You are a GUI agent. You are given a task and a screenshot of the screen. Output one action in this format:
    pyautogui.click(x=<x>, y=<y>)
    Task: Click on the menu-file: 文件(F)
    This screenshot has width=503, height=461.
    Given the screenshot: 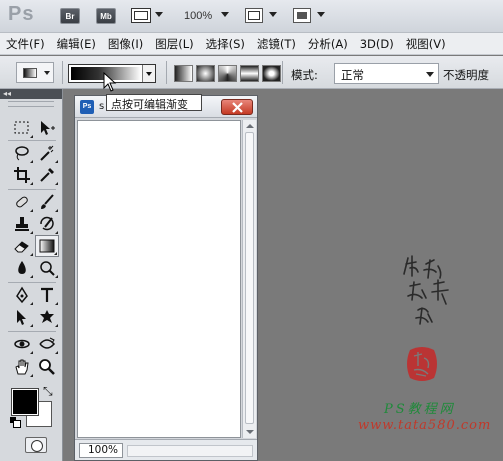 What is the action you would take?
    pyautogui.click(x=25, y=44)
    